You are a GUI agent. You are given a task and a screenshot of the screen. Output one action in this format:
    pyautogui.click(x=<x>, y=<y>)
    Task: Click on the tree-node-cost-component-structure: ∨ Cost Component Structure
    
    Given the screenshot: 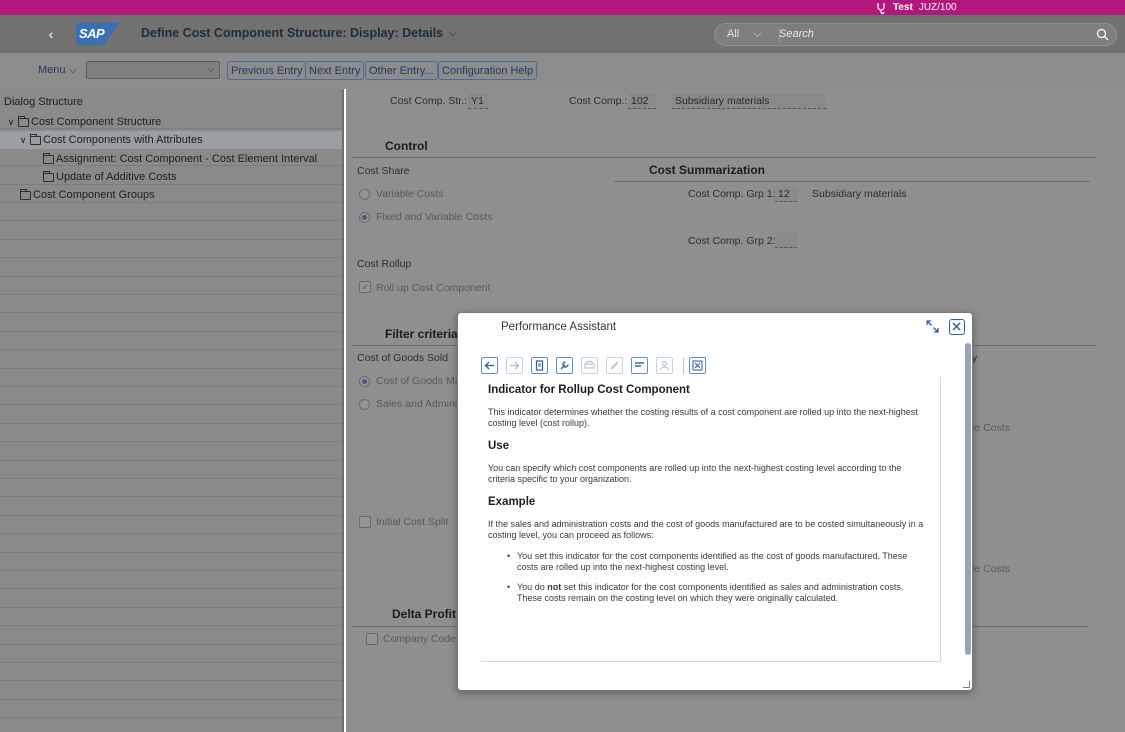 What is the action you would take?
    pyautogui.click(x=83, y=122)
    